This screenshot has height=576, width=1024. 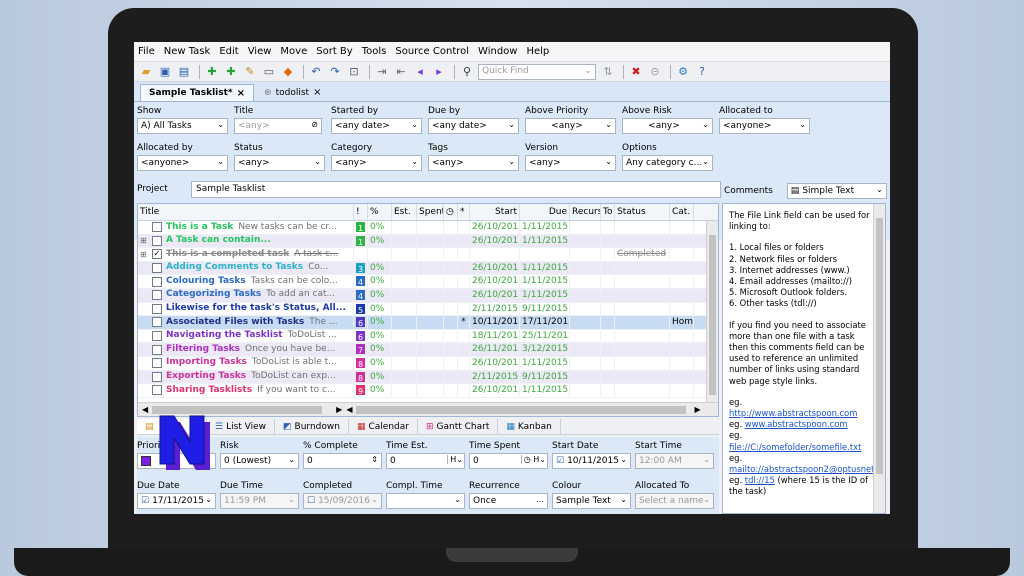 I want to click on checkbox-icon: ☐, so click(x=311, y=501).